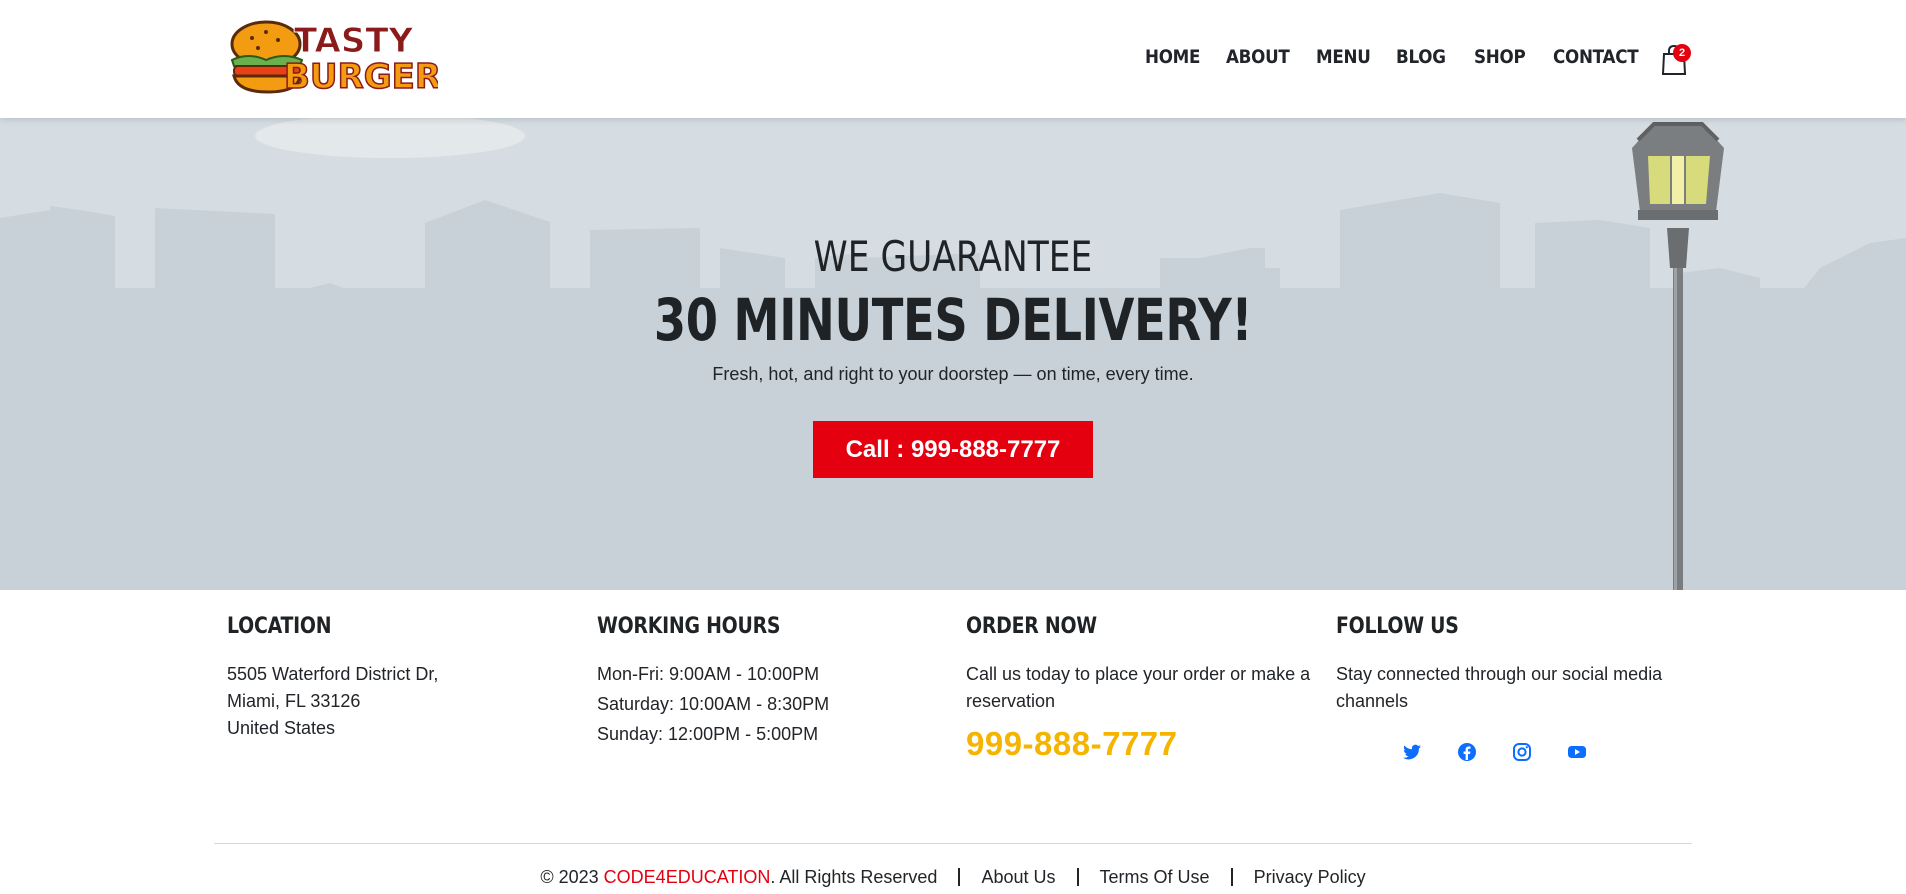 Image resolution: width=1906 pixels, height=894 pixels. I want to click on order-title: ORDER NOW, so click(1031, 626).